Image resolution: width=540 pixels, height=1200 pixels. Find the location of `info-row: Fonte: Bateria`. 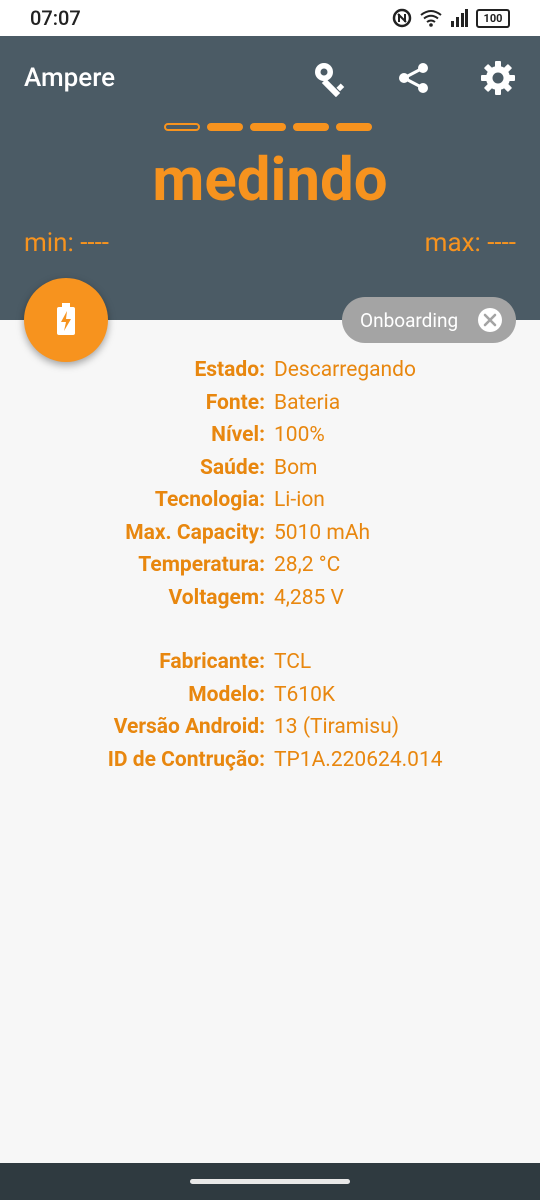

info-row: Fonte: Bateria is located at coordinates (270, 407).